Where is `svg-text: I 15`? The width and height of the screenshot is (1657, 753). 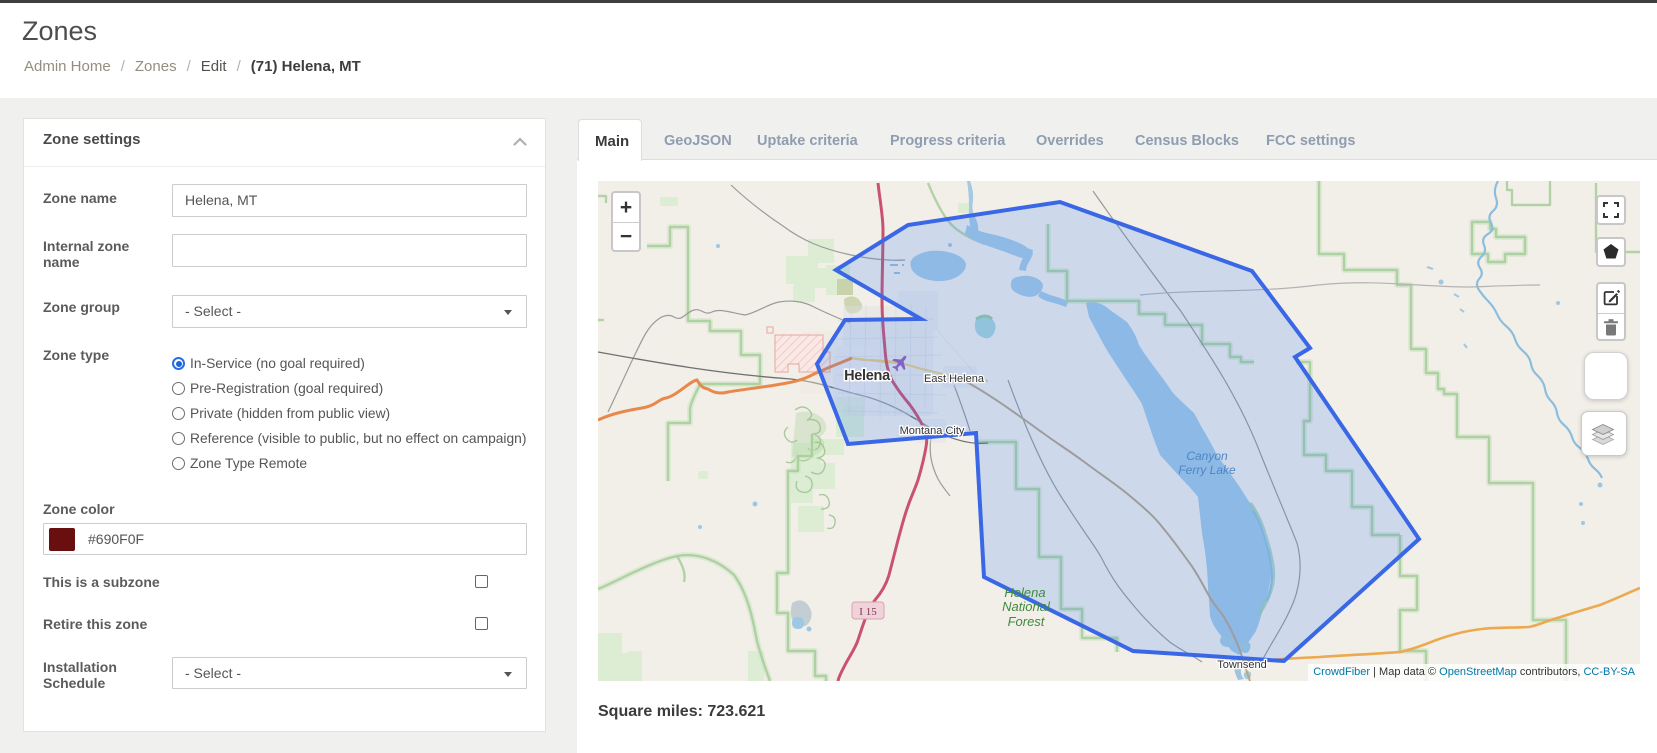
svg-text: I 15 is located at coordinates (868, 612).